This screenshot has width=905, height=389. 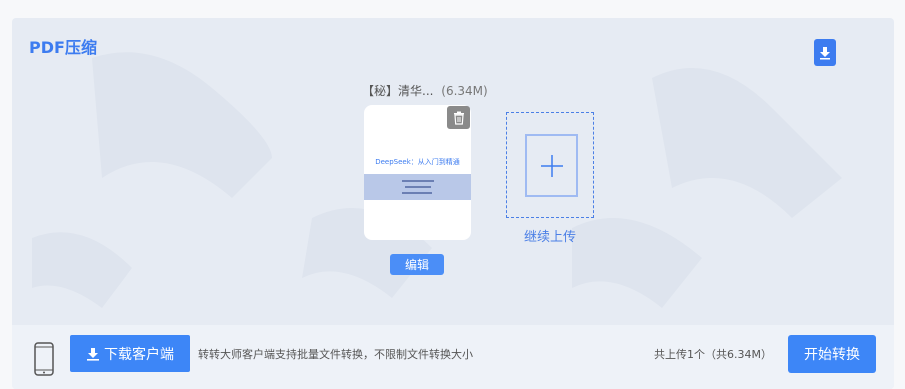 I want to click on preview-band, so click(x=417, y=187).